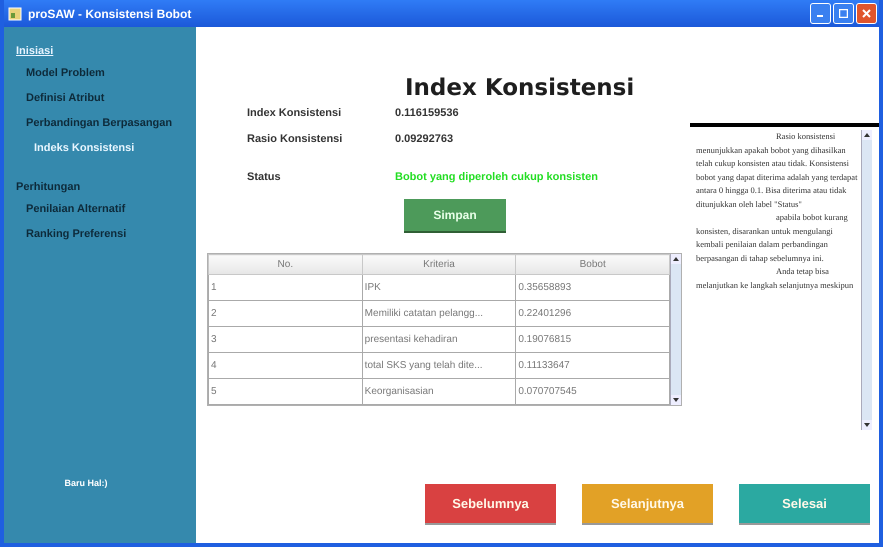  What do you see at coordinates (285, 391) in the screenshot?
I see `table-cell: 5` at bounding box center [285, 391].